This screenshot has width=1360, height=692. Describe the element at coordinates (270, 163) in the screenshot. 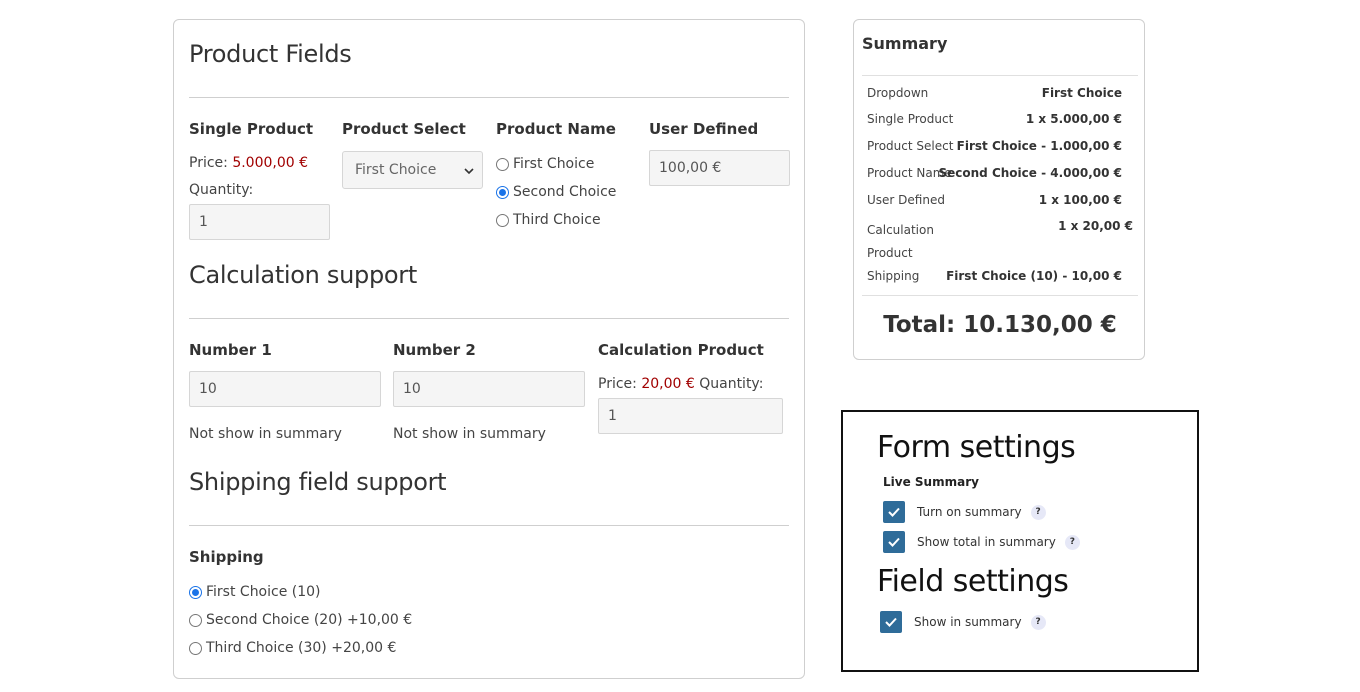

I see `price-value: 5.000,00 €` at that location.